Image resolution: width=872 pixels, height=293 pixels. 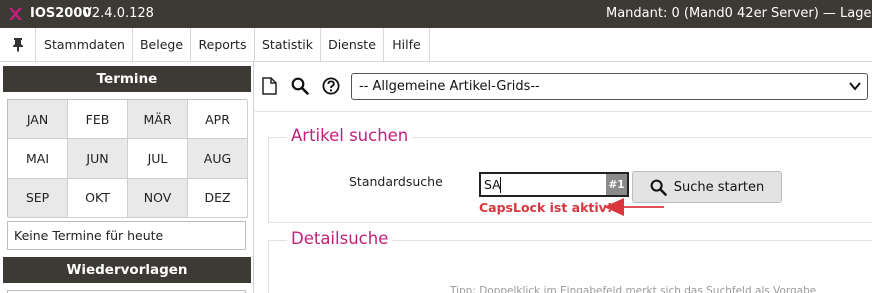 What do you see at coordinates (554, 184) in the screenshot?
I see `standard-search-input: SA #1` at bounding box center [554, 184].